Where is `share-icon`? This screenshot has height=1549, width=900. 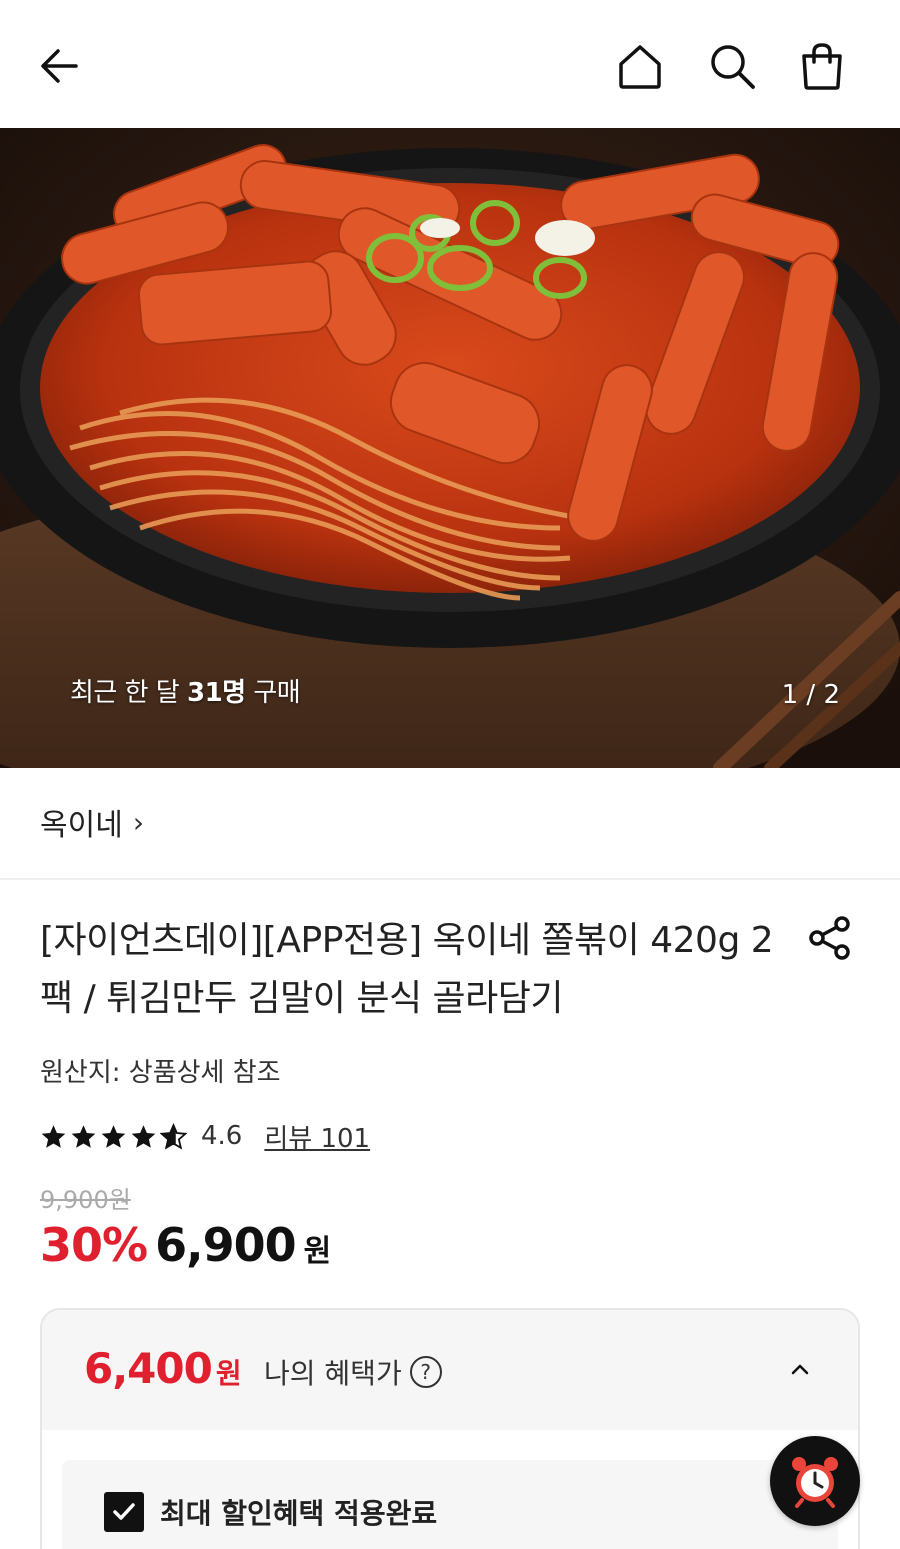
share-icon is located at coordinates (830, 938).